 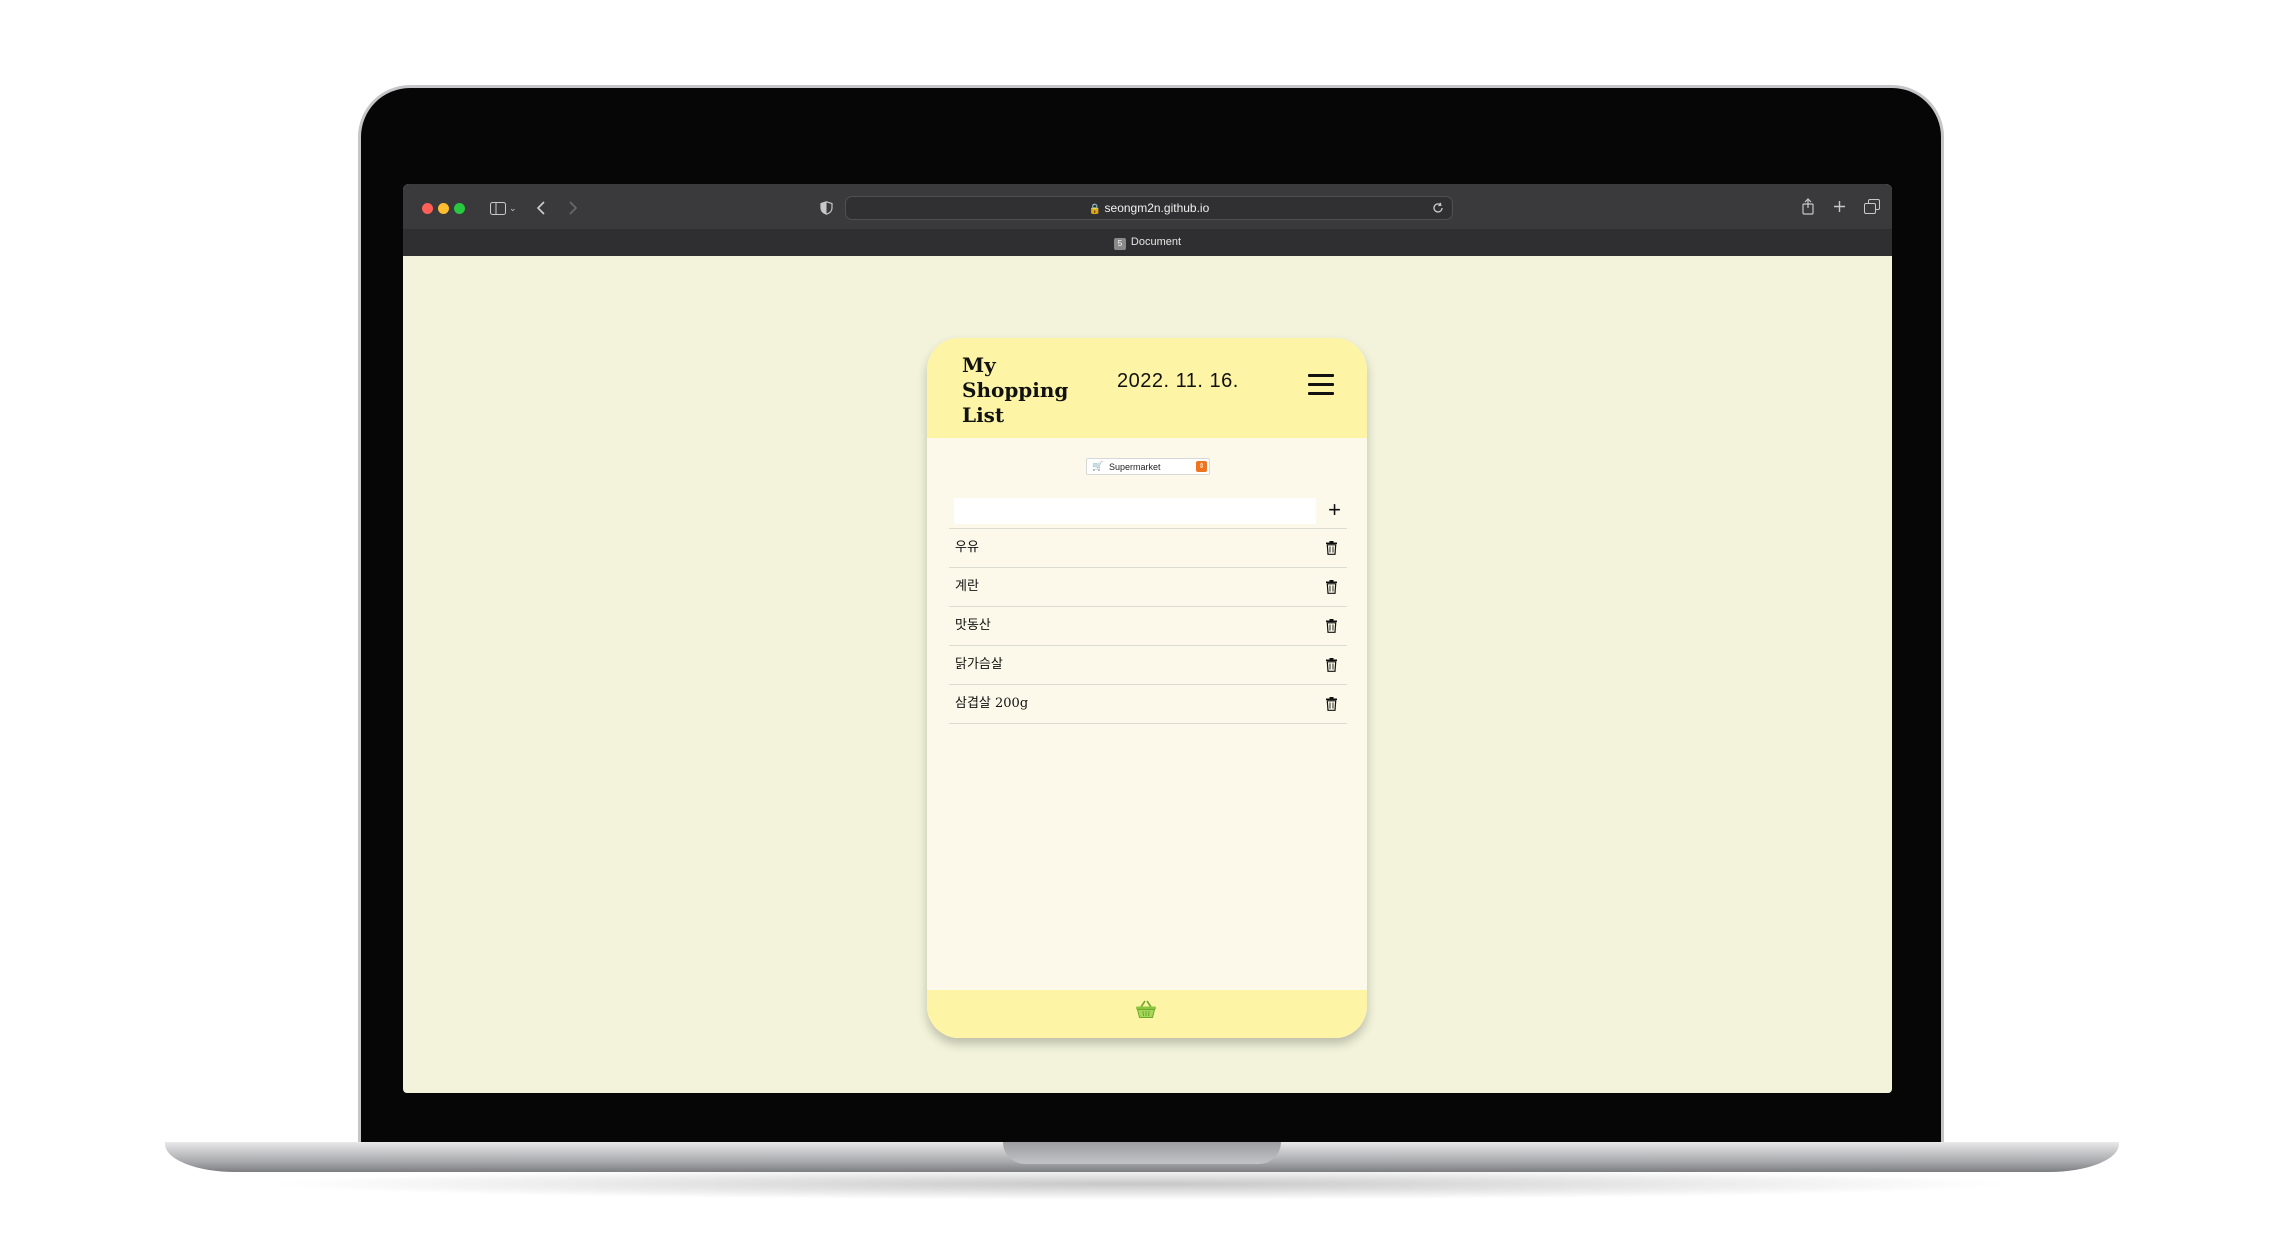 What do you see at coordinates (967, 586) in the screenshot?
I see `item-name: 계란` at bounding box center [967, 586].